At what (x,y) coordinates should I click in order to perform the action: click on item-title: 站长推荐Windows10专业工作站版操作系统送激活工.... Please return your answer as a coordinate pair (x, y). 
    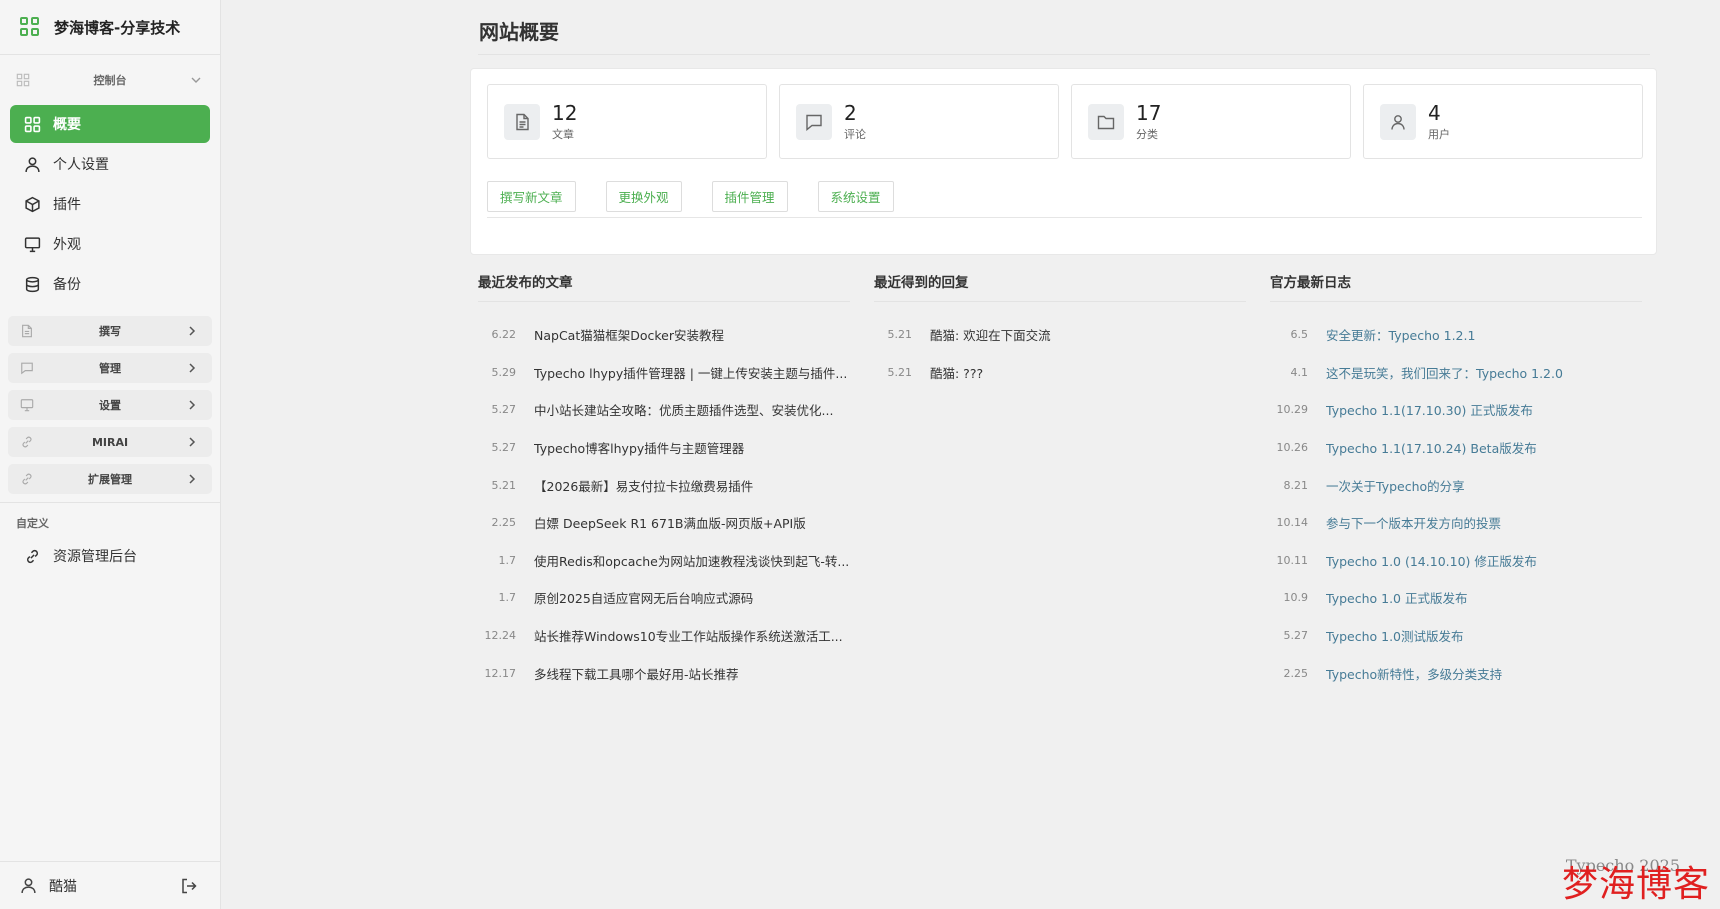
    Looking at the image, I should click on (688, 635).